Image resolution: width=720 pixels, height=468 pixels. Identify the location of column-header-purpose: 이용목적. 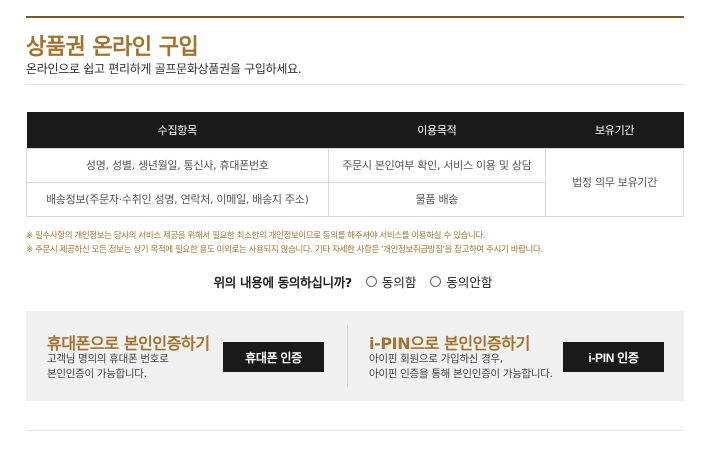
(437, 130).